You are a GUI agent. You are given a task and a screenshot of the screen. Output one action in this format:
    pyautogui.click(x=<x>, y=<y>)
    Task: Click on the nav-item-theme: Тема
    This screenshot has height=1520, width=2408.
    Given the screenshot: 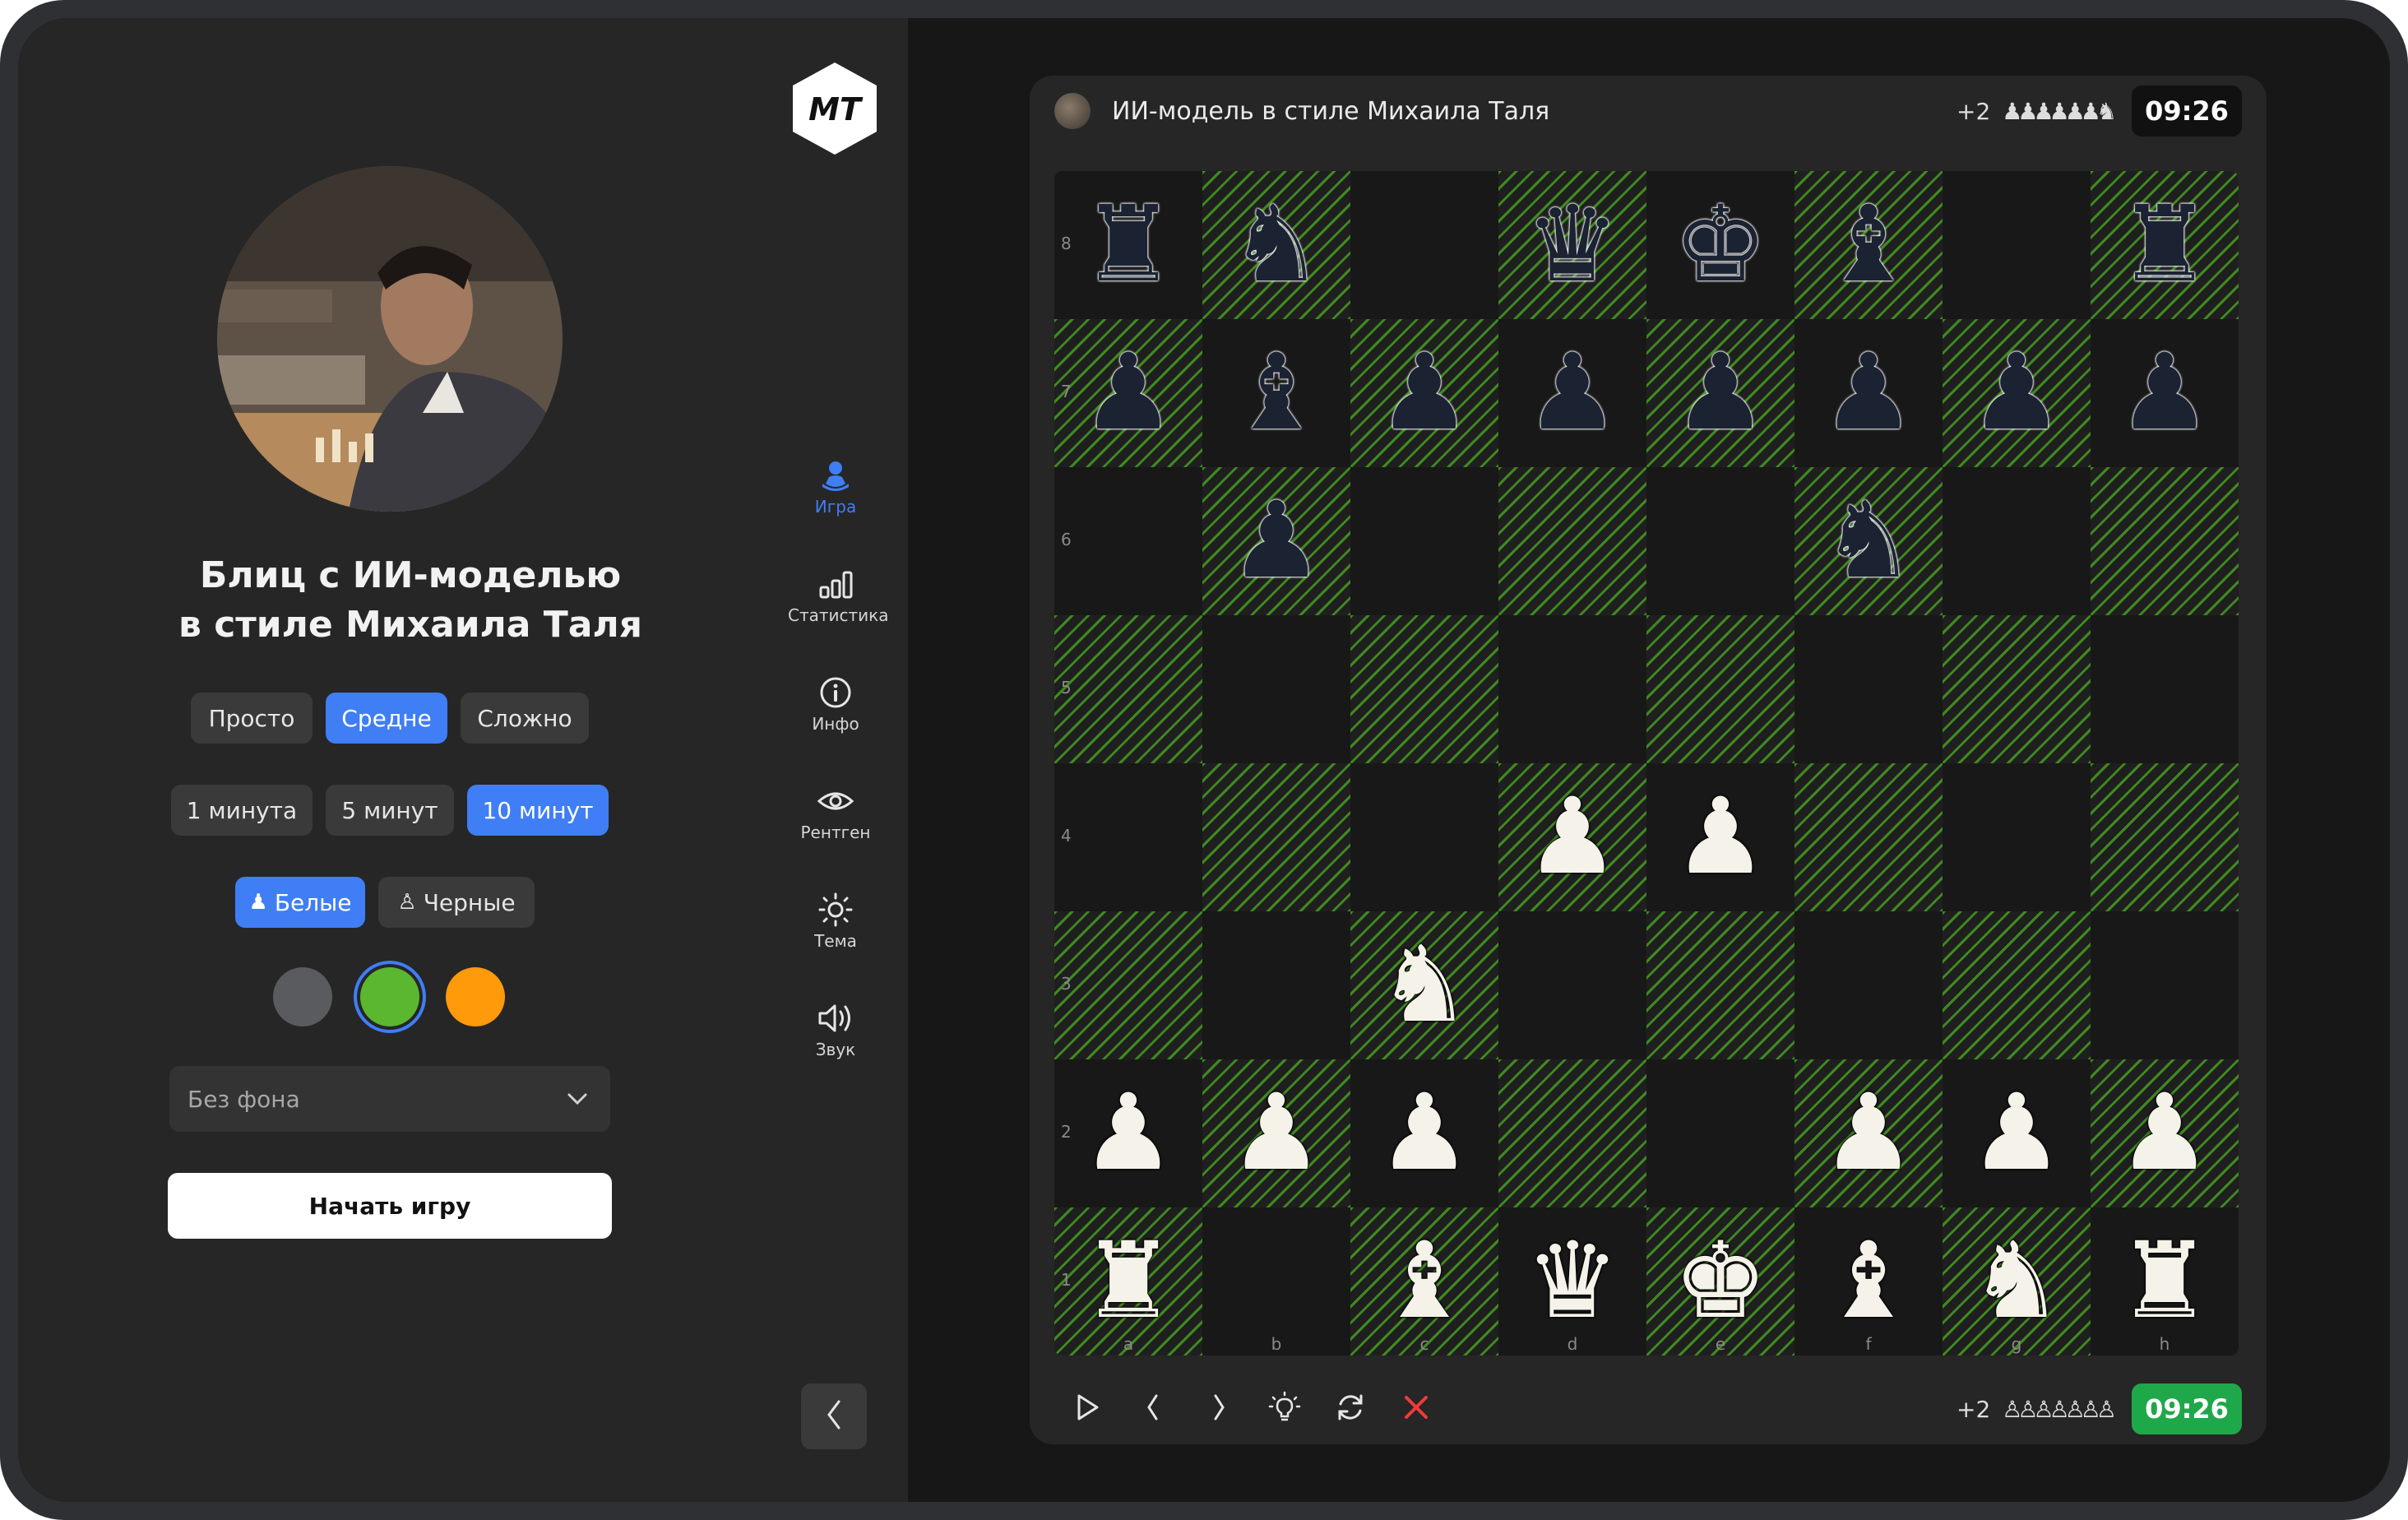 What is the action you would take?
    pyautogui.click(x=835, y=920)
    